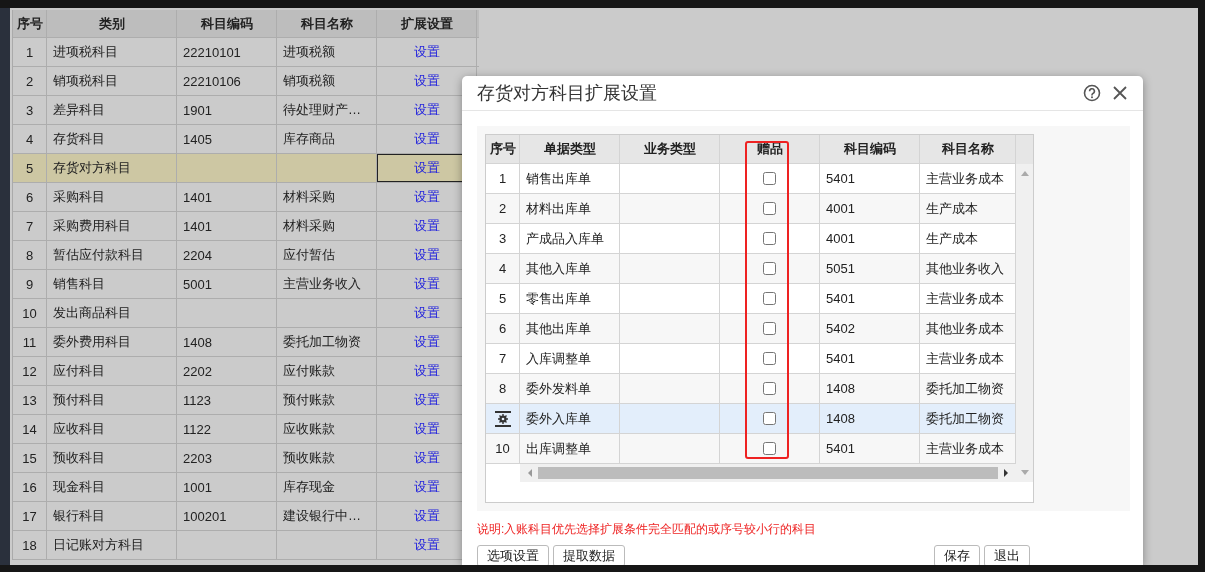 Image resolution: width=1205 pixels, height=572 pixels. Describe the element at coordinates (227, 284) in the screenshot. I see `table-cell: 5001` at that location.